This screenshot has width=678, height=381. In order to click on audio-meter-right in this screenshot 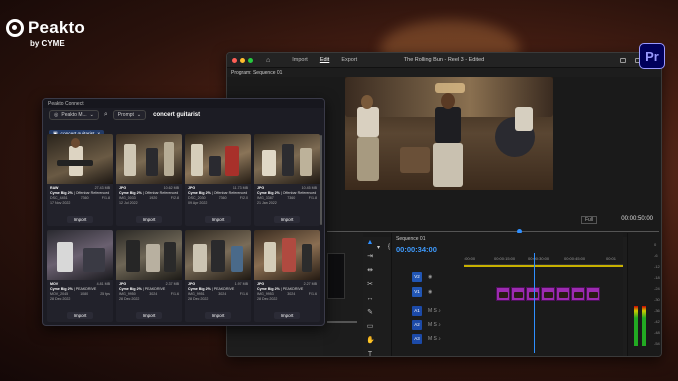, I will do `click(644, 326)`.